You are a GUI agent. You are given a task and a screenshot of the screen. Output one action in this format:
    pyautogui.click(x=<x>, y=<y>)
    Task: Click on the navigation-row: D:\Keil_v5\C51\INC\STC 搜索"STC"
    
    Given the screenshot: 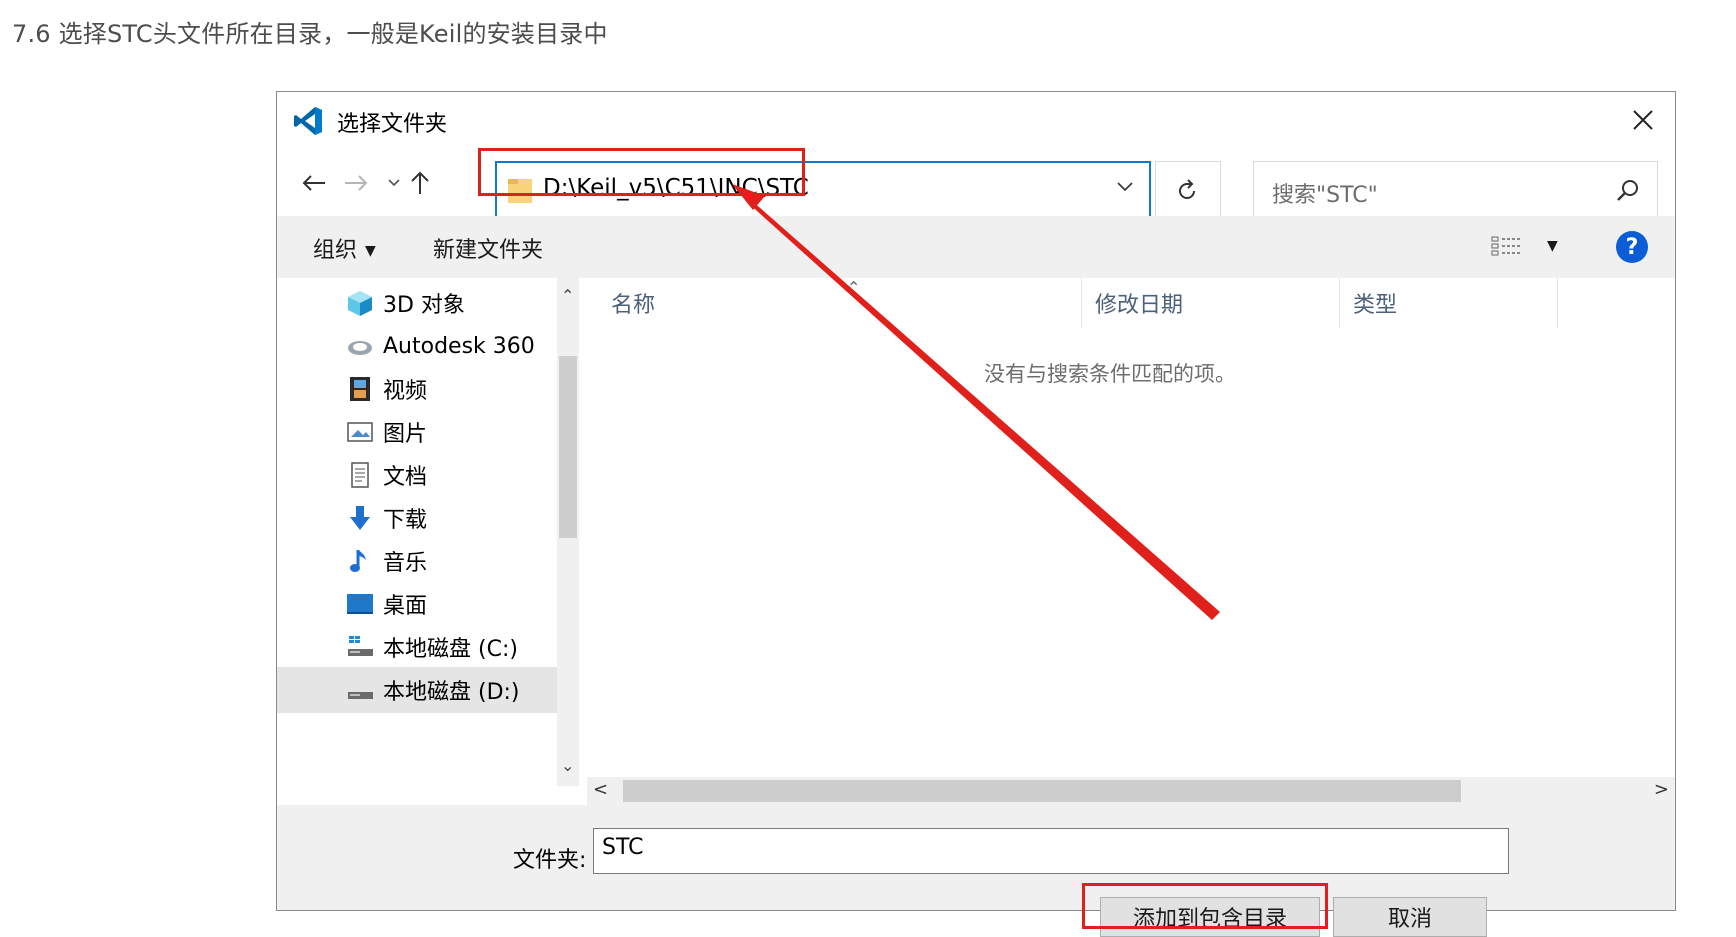 What is the action you would take?
    pyautogui.click(x=976, y=185)
    